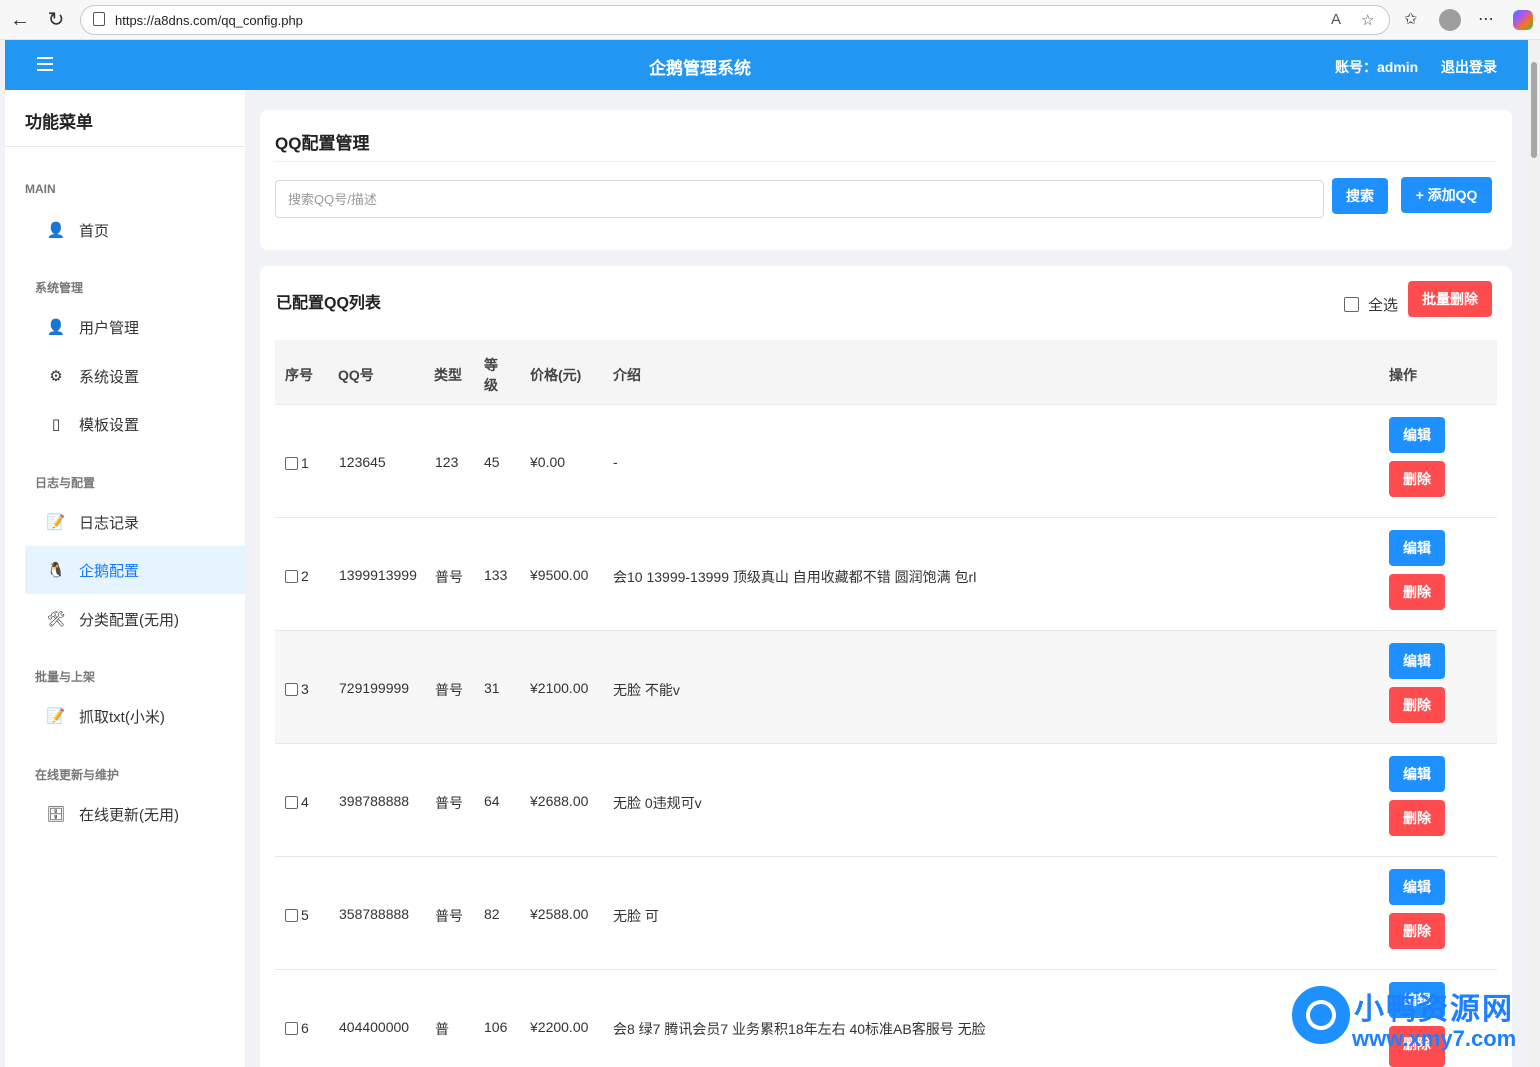 The width and height of the screenshot is (1540, 1067). Describe the element at coordinates (735, 20) in the screenshot. I see `address-bar: https://a8dns.com/qq_config.php A ☆` at that location.